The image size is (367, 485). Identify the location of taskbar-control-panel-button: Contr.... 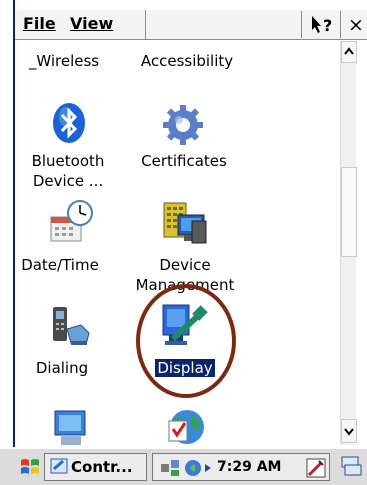
(95, 467).